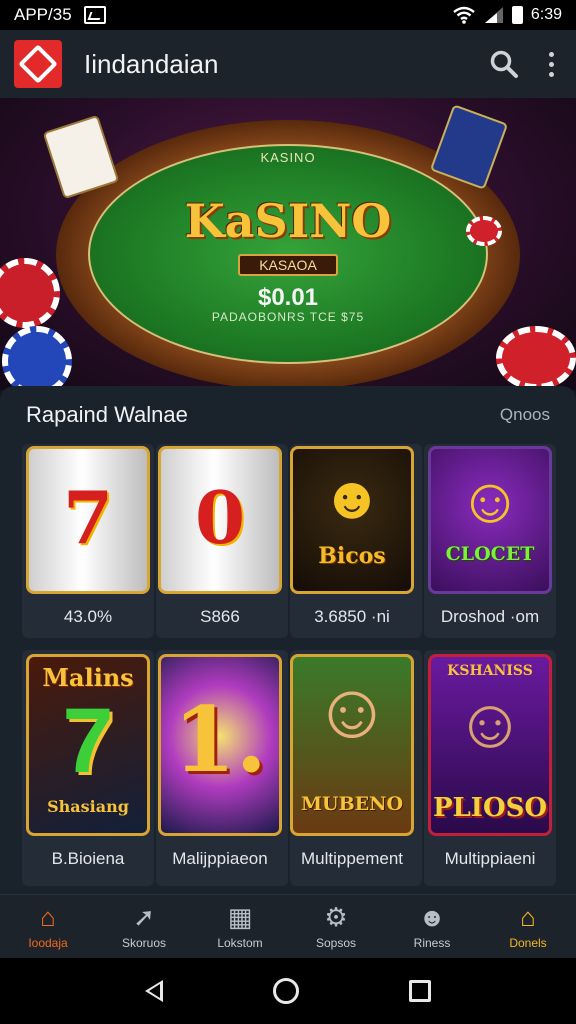 The height and width of the screenshot is (1024, 576). Describe the element at coordinates (352, 804) in the screenshot. I see `game-thumb-title: MUBENO` at that location.